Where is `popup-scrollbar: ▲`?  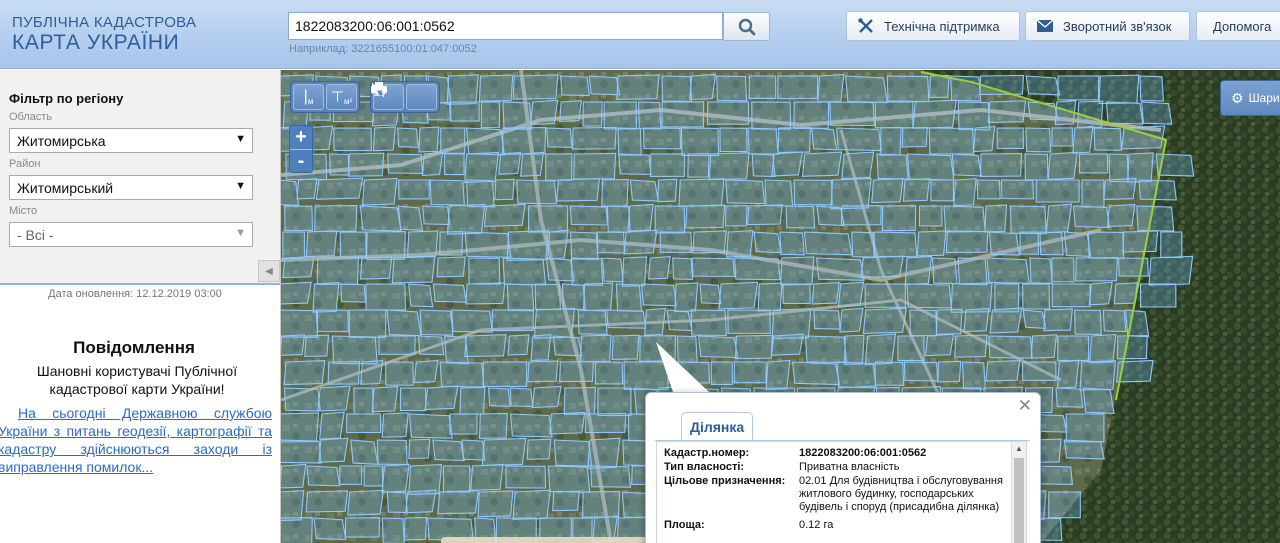
popup-scrollbar: ▲ is located at coordinates (1018, 492).